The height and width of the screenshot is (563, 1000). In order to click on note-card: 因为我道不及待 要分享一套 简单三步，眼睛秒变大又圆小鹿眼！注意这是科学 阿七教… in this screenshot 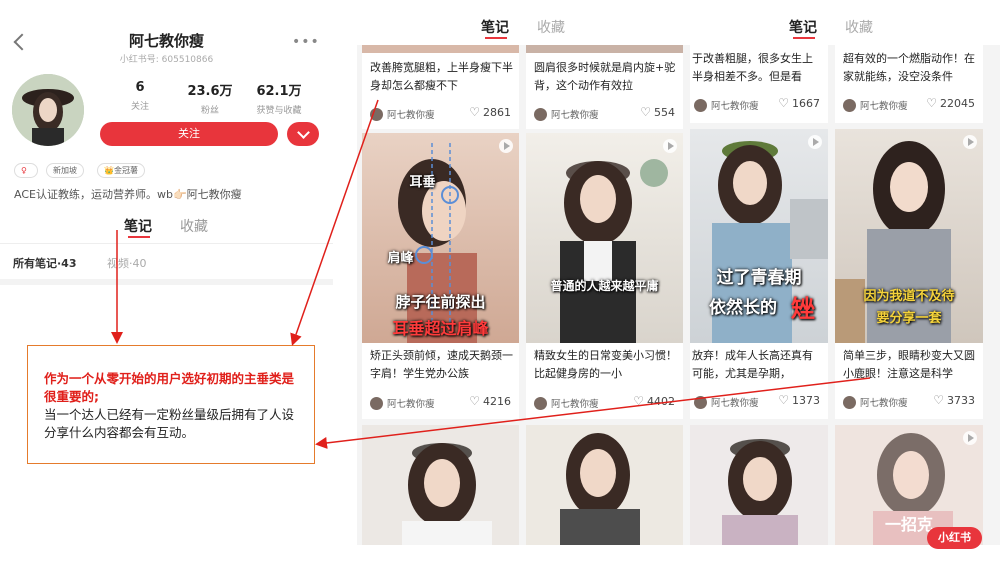, I will do `click(909, 274)`.